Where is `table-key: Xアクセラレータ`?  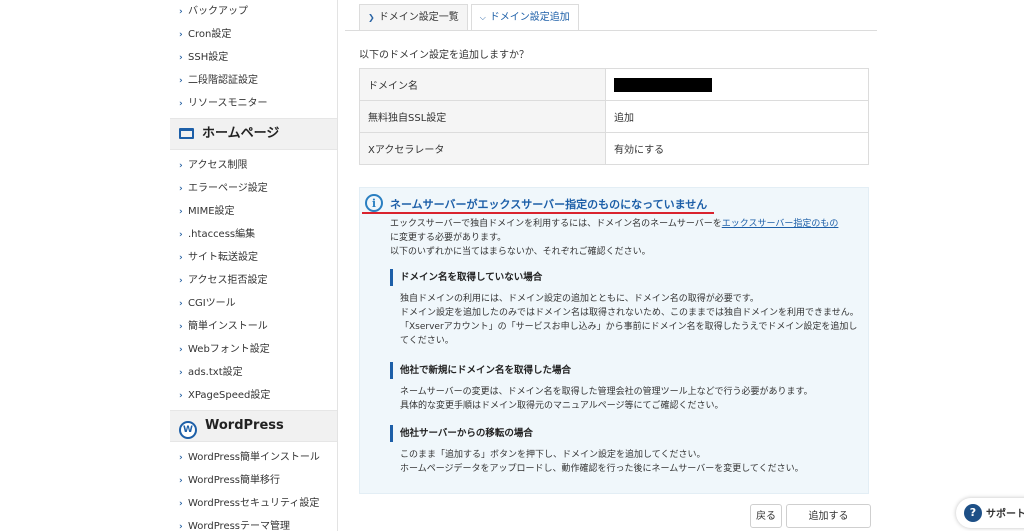 table-key: Xアクセラレータ is located at coordinates (482, 148).